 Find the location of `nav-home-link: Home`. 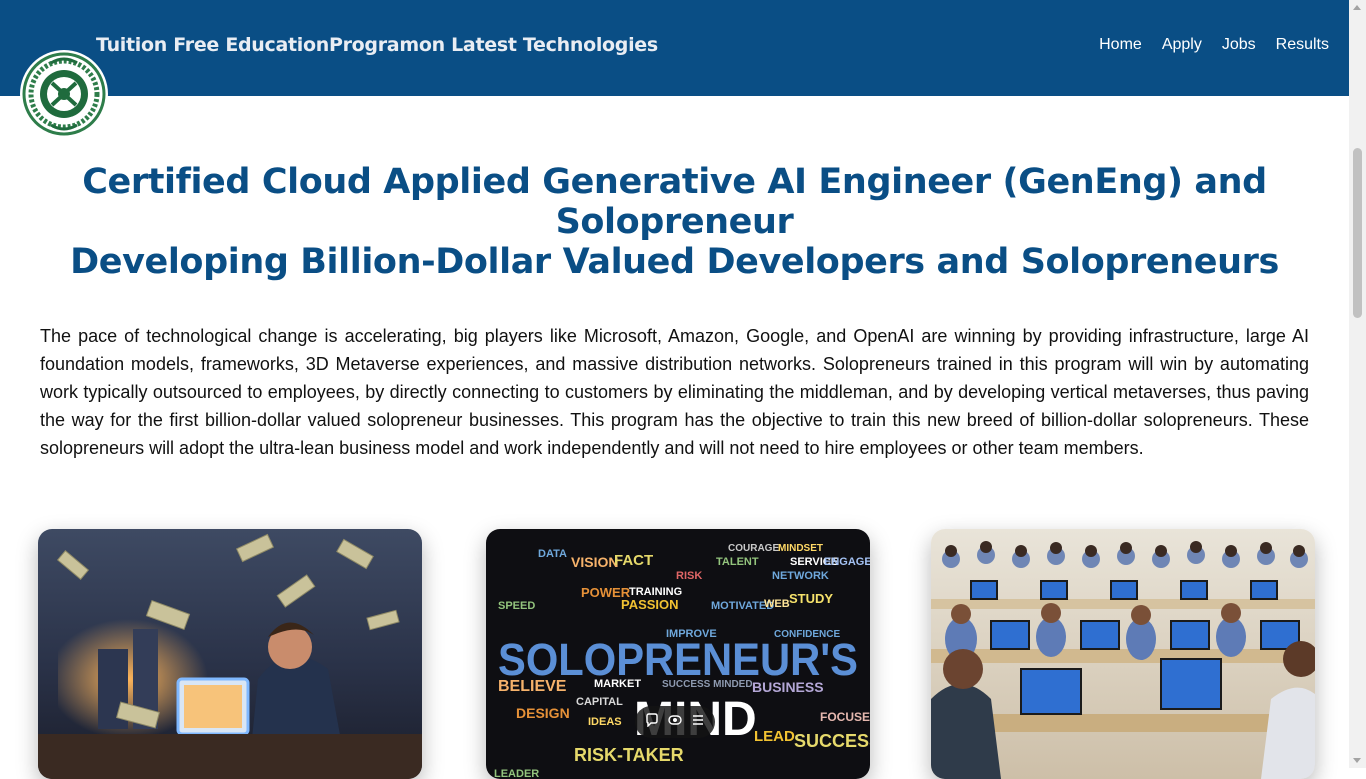

nav-home-link: Home is located at coordinates (1120, 45).